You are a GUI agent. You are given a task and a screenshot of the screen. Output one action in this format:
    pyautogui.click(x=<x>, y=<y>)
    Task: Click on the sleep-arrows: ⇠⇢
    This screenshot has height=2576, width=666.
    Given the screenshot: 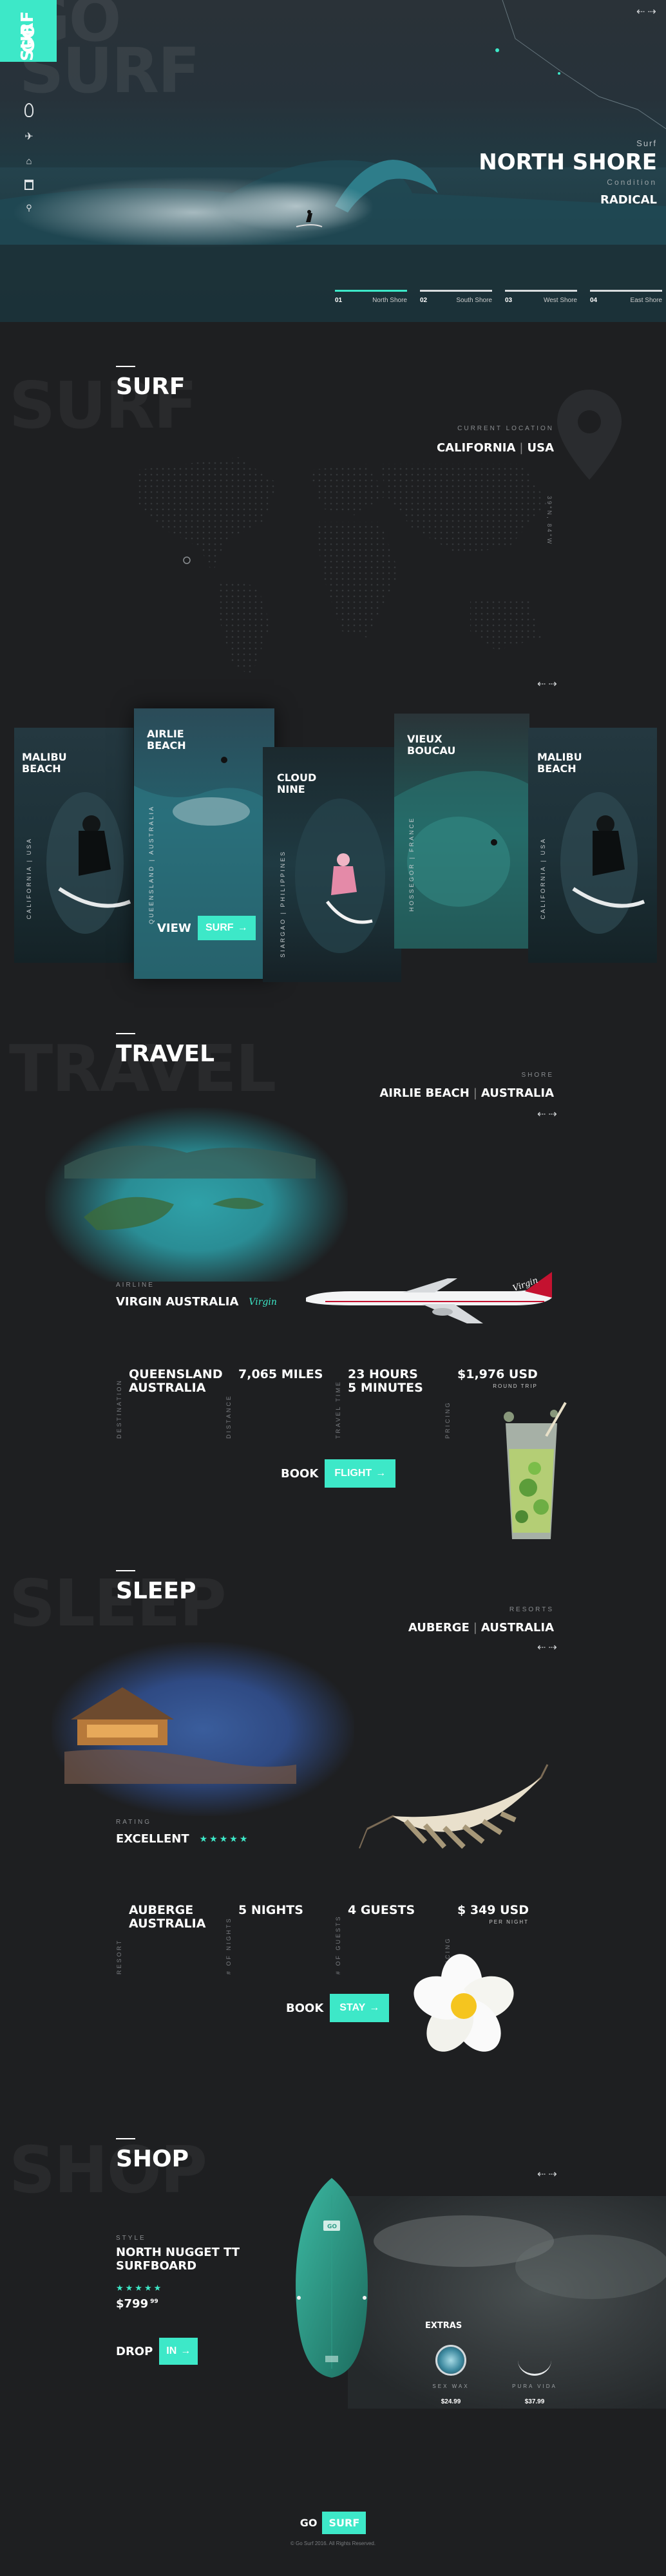 What is the action you would take?
    pyautogui.click(x=549, y=1647)
    